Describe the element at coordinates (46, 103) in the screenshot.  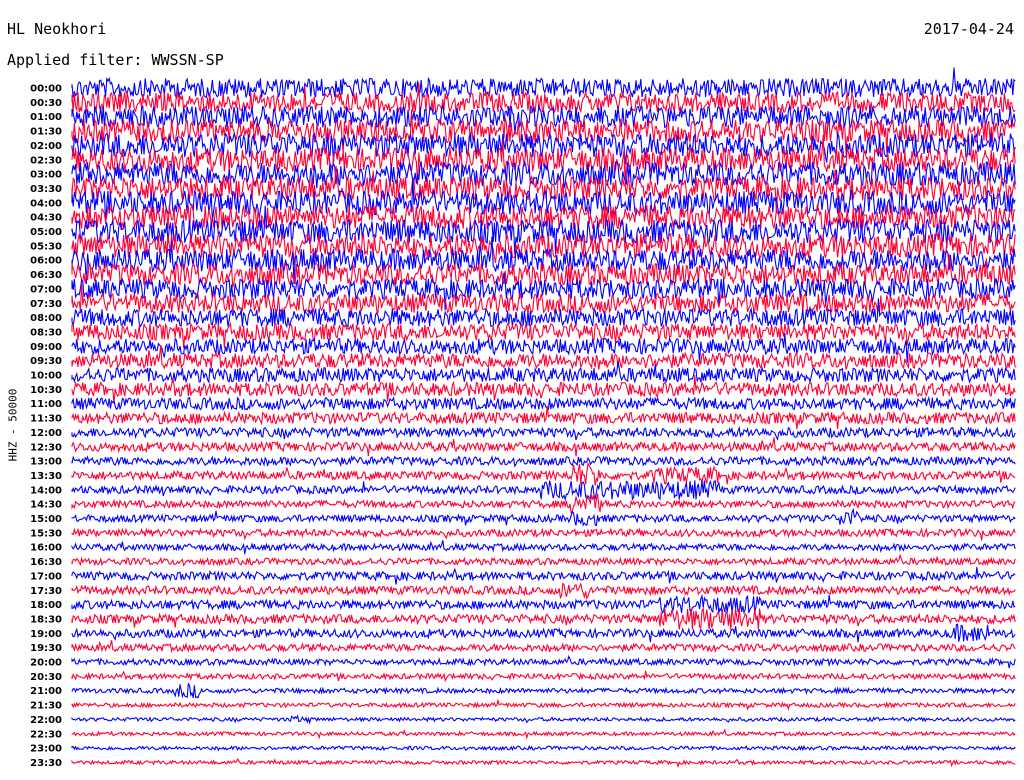
I see `row-label-1: 00:30` at that location.